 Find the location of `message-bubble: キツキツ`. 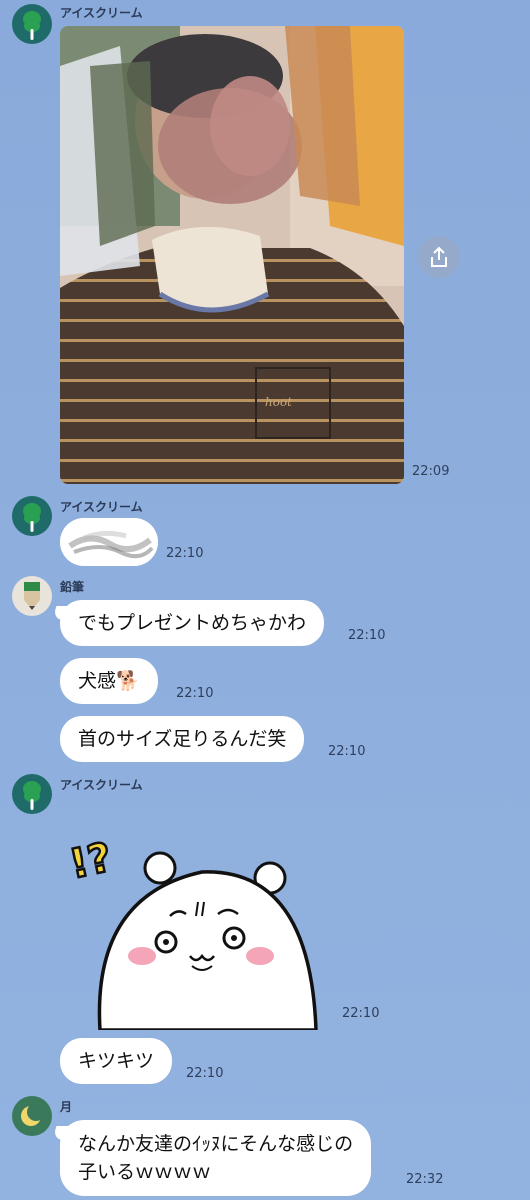

message-bubble: キツキツ is located at coordinates (116, 1061).